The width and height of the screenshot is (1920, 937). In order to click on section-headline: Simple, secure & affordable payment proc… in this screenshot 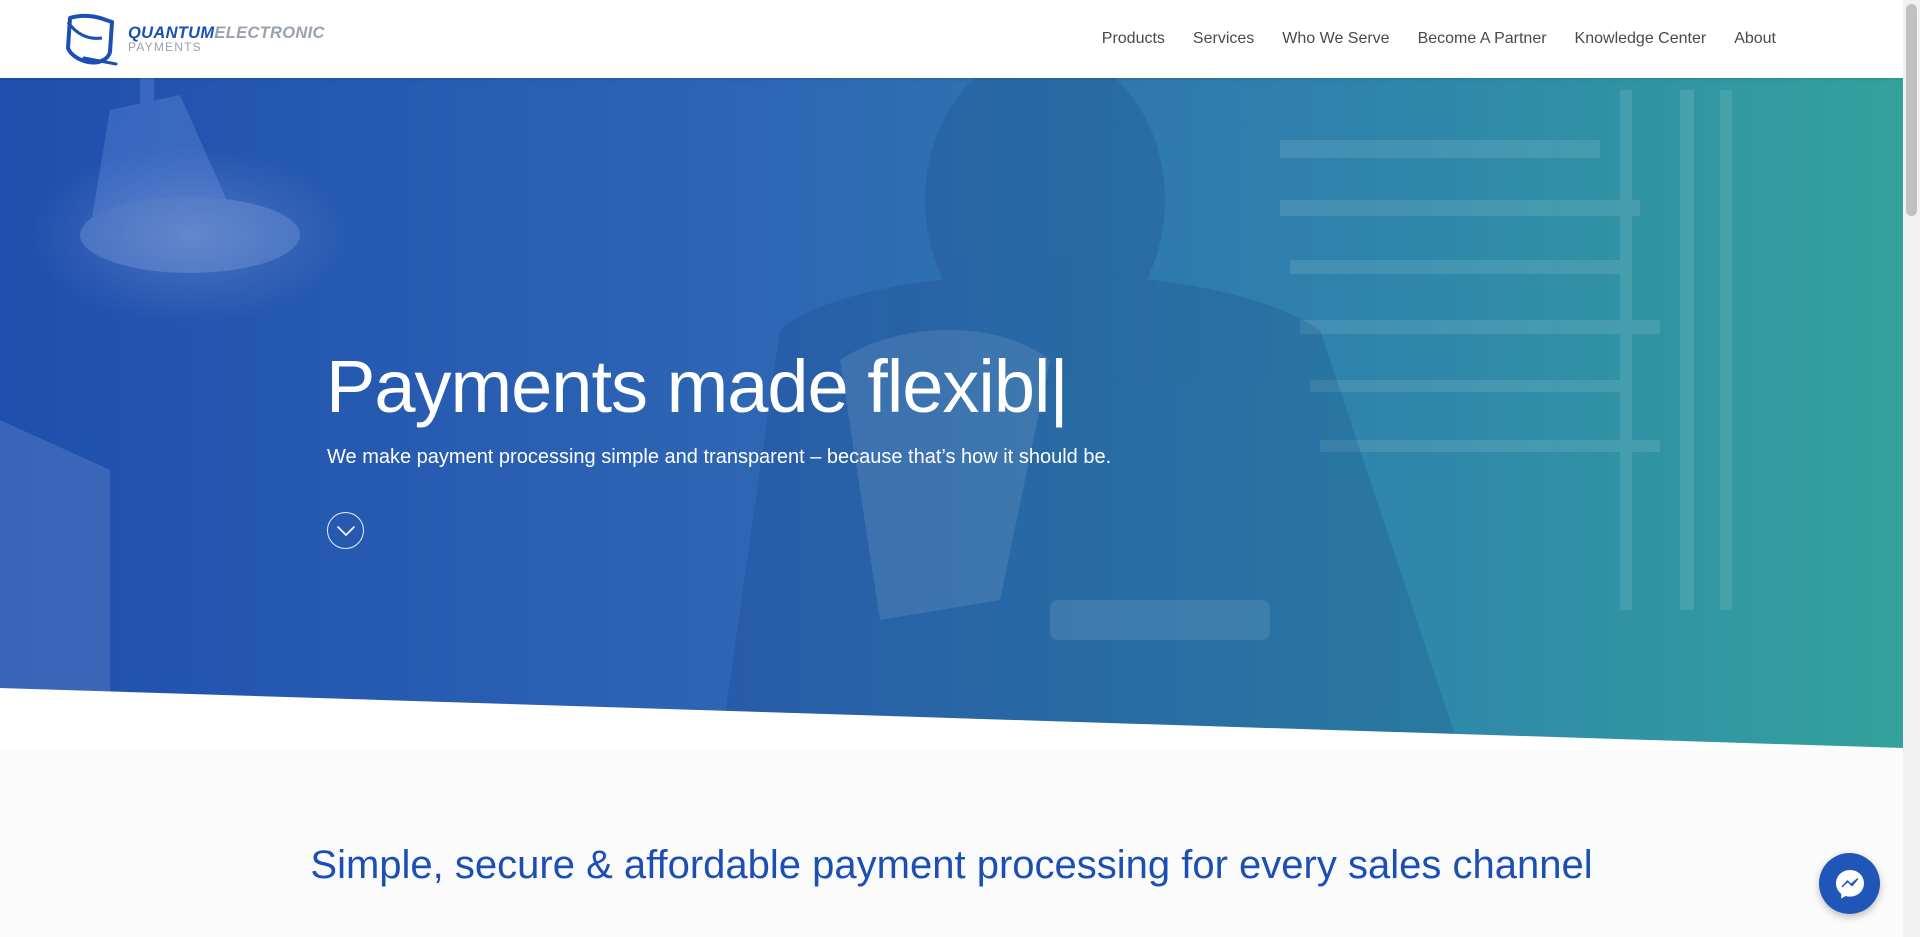, I will do `click(951, 865)`.